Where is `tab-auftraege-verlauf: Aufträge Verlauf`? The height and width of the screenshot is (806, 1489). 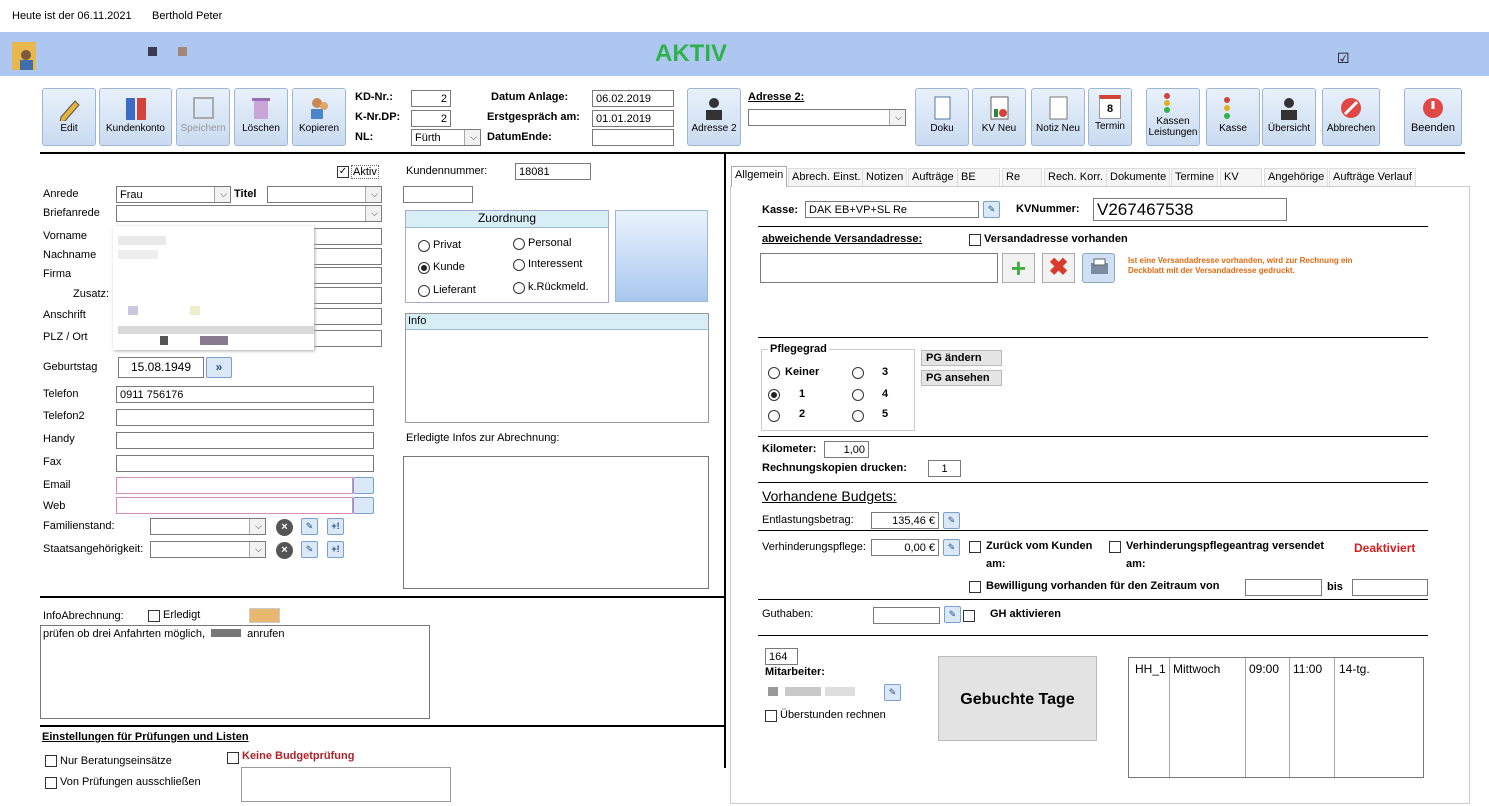
tab-auftraege-verlauf: Aufträge Verlauf is located at coordinates (1372, 177).